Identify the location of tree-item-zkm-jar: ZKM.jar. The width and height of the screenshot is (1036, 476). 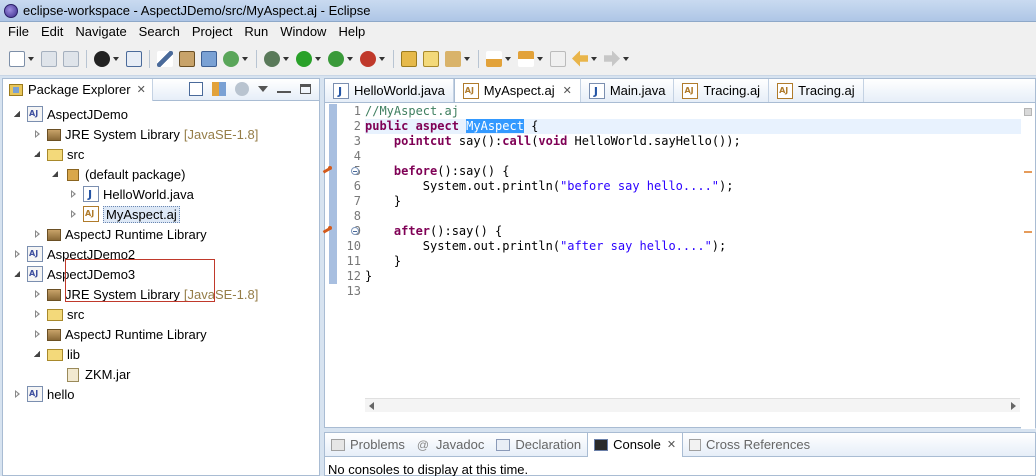
(161, 374).